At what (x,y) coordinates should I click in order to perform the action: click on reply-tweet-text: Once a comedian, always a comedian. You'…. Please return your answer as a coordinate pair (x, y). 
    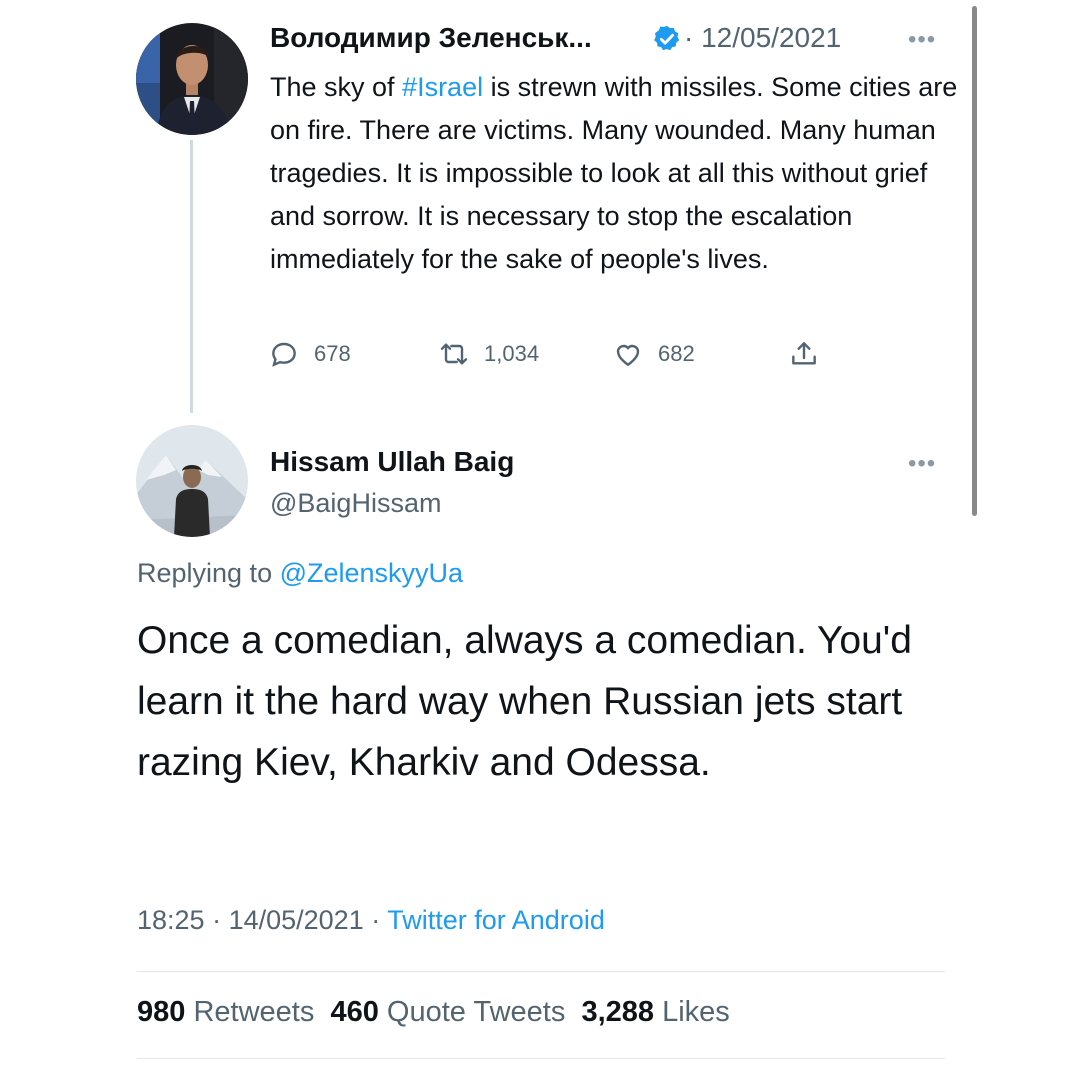
    Looking at the image, I should click on (524, 701).